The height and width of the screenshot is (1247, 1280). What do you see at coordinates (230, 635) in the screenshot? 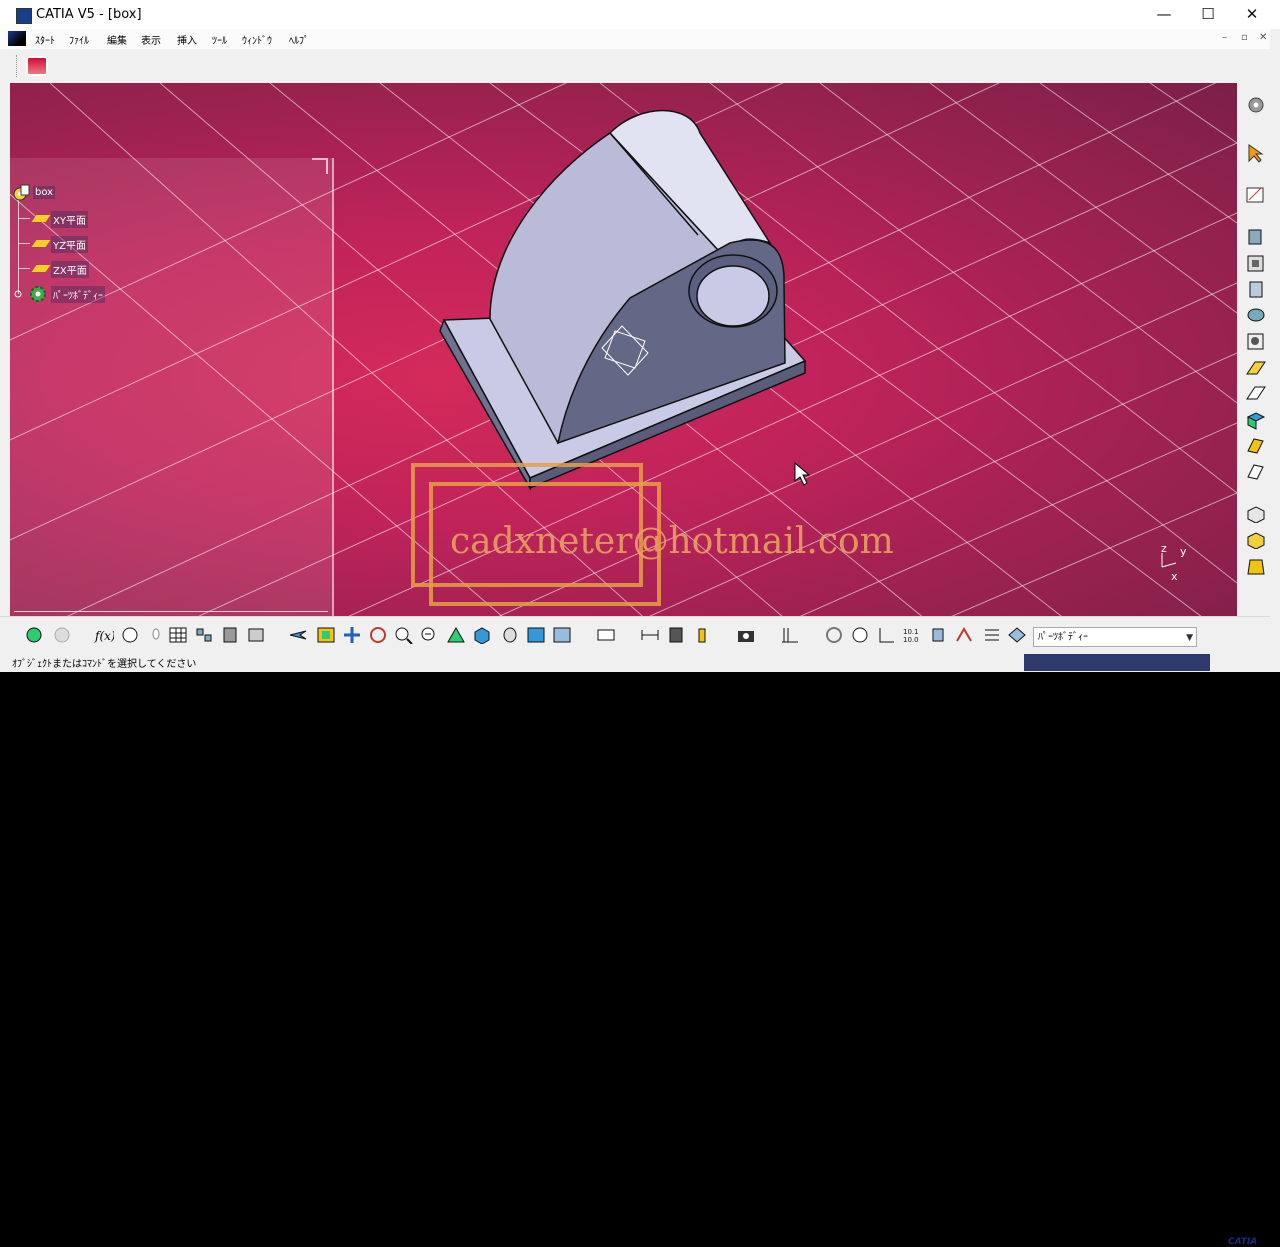
I see `catalog-icon` at bounding box center [230, 635].